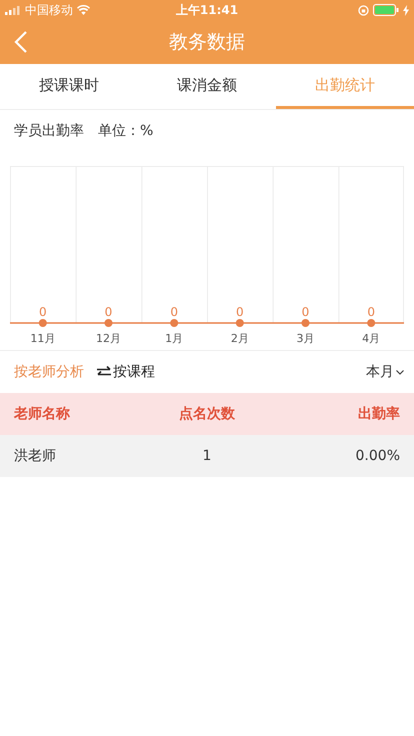 Image resolution: width=414 pixels, height=736 pixels. What do you see at coordinates (377, 456) in the screenshot?
I see `table-cell-text: 0.00%` at bounding box center [377, 456].